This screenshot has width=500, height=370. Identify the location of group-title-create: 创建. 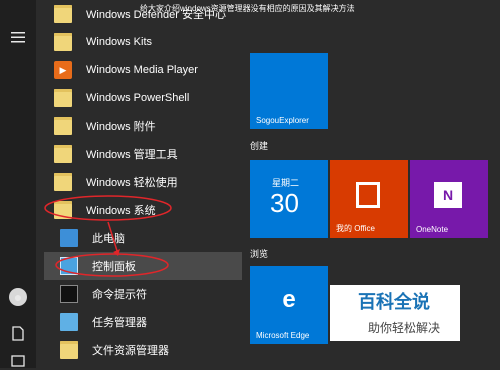
(259, 146).